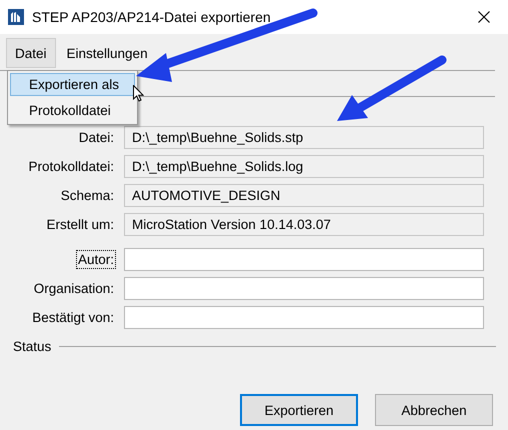 Image resolution: width=508 pixels, height=430 pixels. What do you see at coordinates (484, 17) in the screenshot?
I see `close-icon` at bounding box center [484, 17].